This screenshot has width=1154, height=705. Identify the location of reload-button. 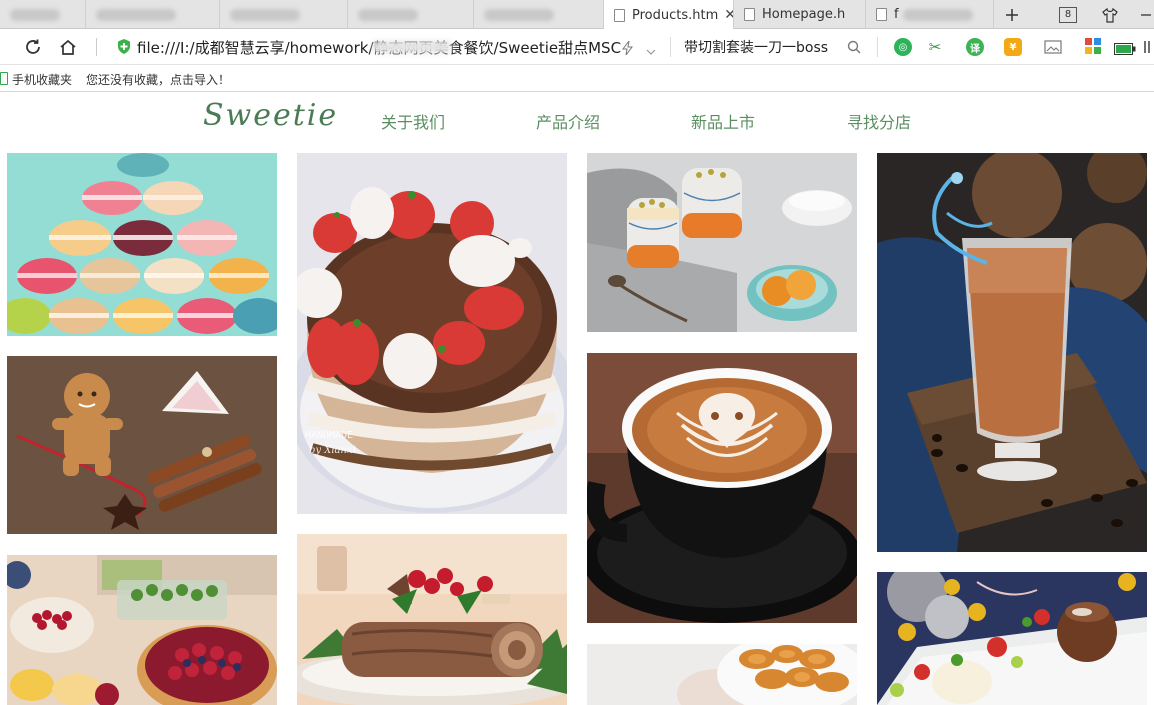
(33, 47).